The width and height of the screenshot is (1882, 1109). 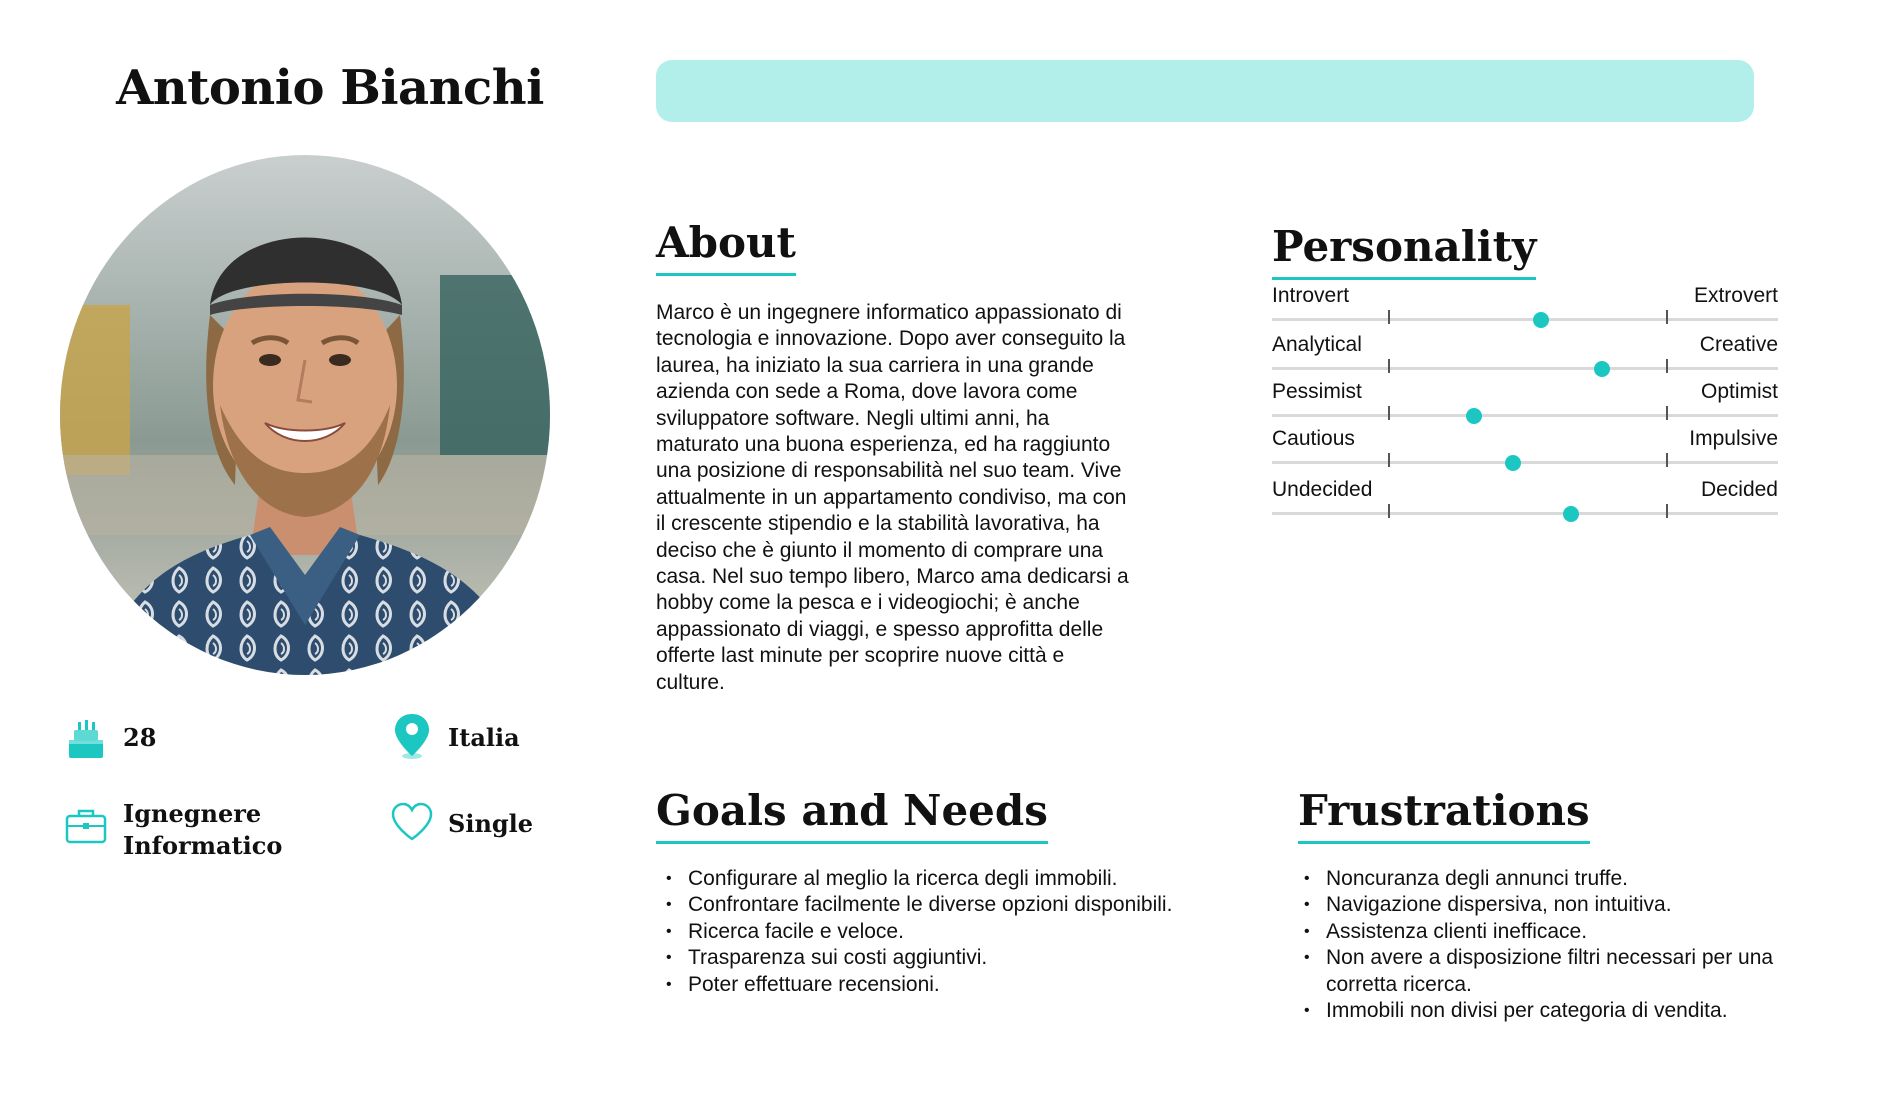 I want to click on age-value: 28, so click(x=140, y=737).